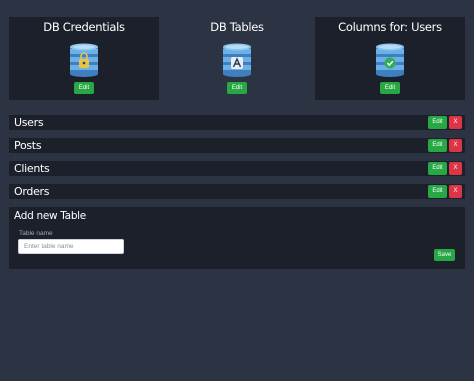 This screenshot has width=474, height=381. I want to click on database-table-icon, so click(237, 60).